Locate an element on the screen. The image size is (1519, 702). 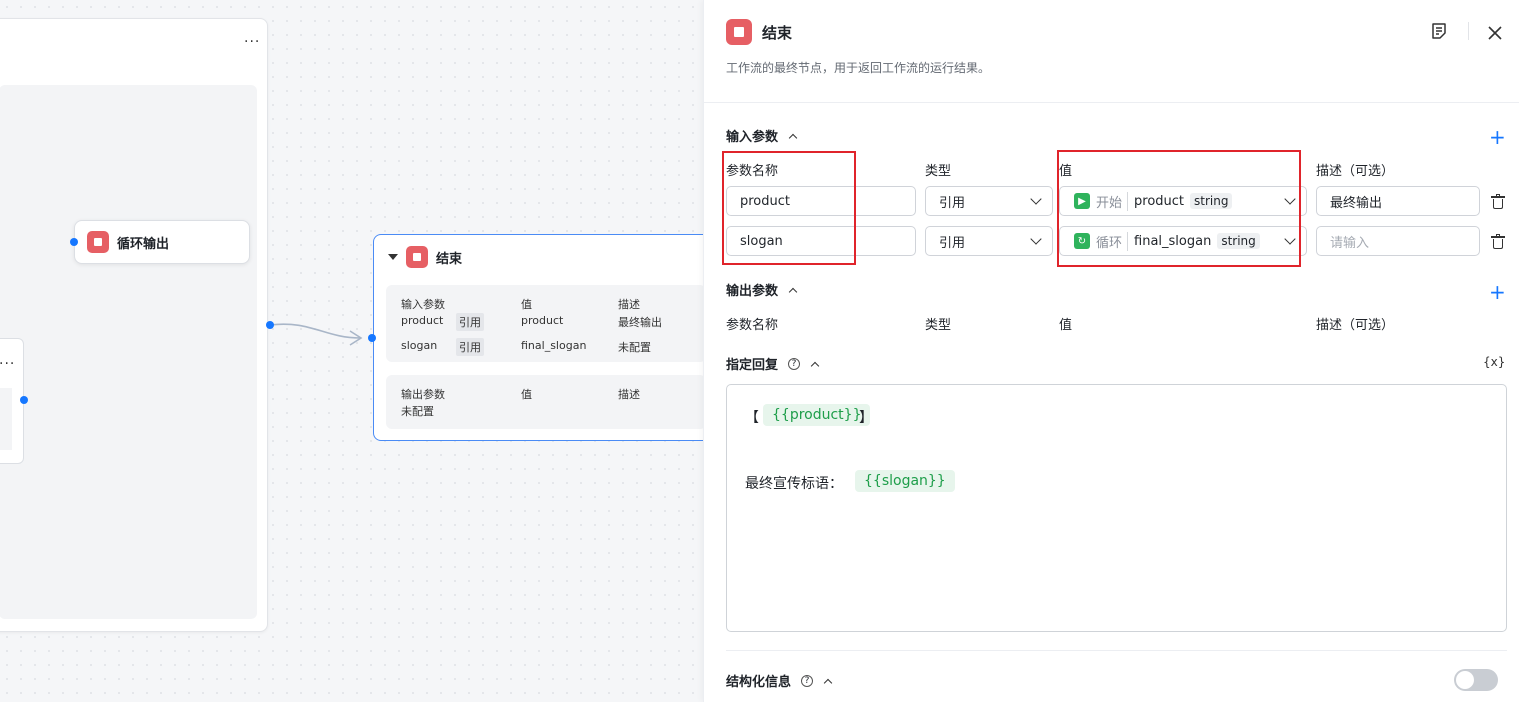
end-node-outputs: 输出参数 值 描述 未配置 is located at coordinates (546, 402).